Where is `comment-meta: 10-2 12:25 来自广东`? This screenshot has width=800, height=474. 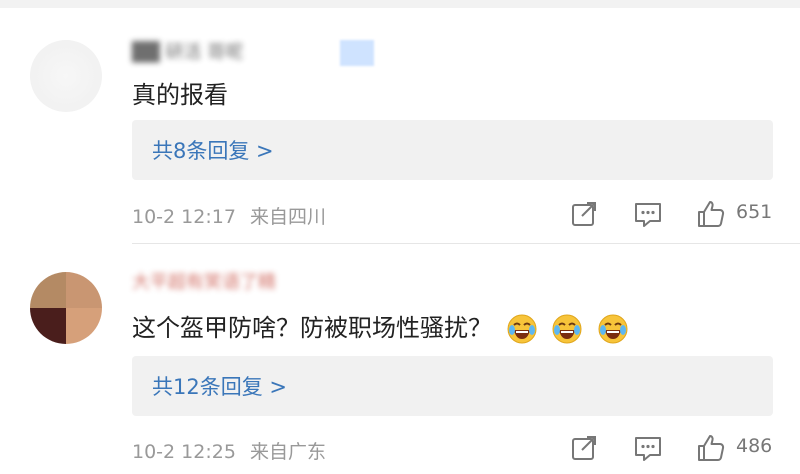 comment-meta: 10-2 12:25 来自广东 is located at coordinates (229, 450).